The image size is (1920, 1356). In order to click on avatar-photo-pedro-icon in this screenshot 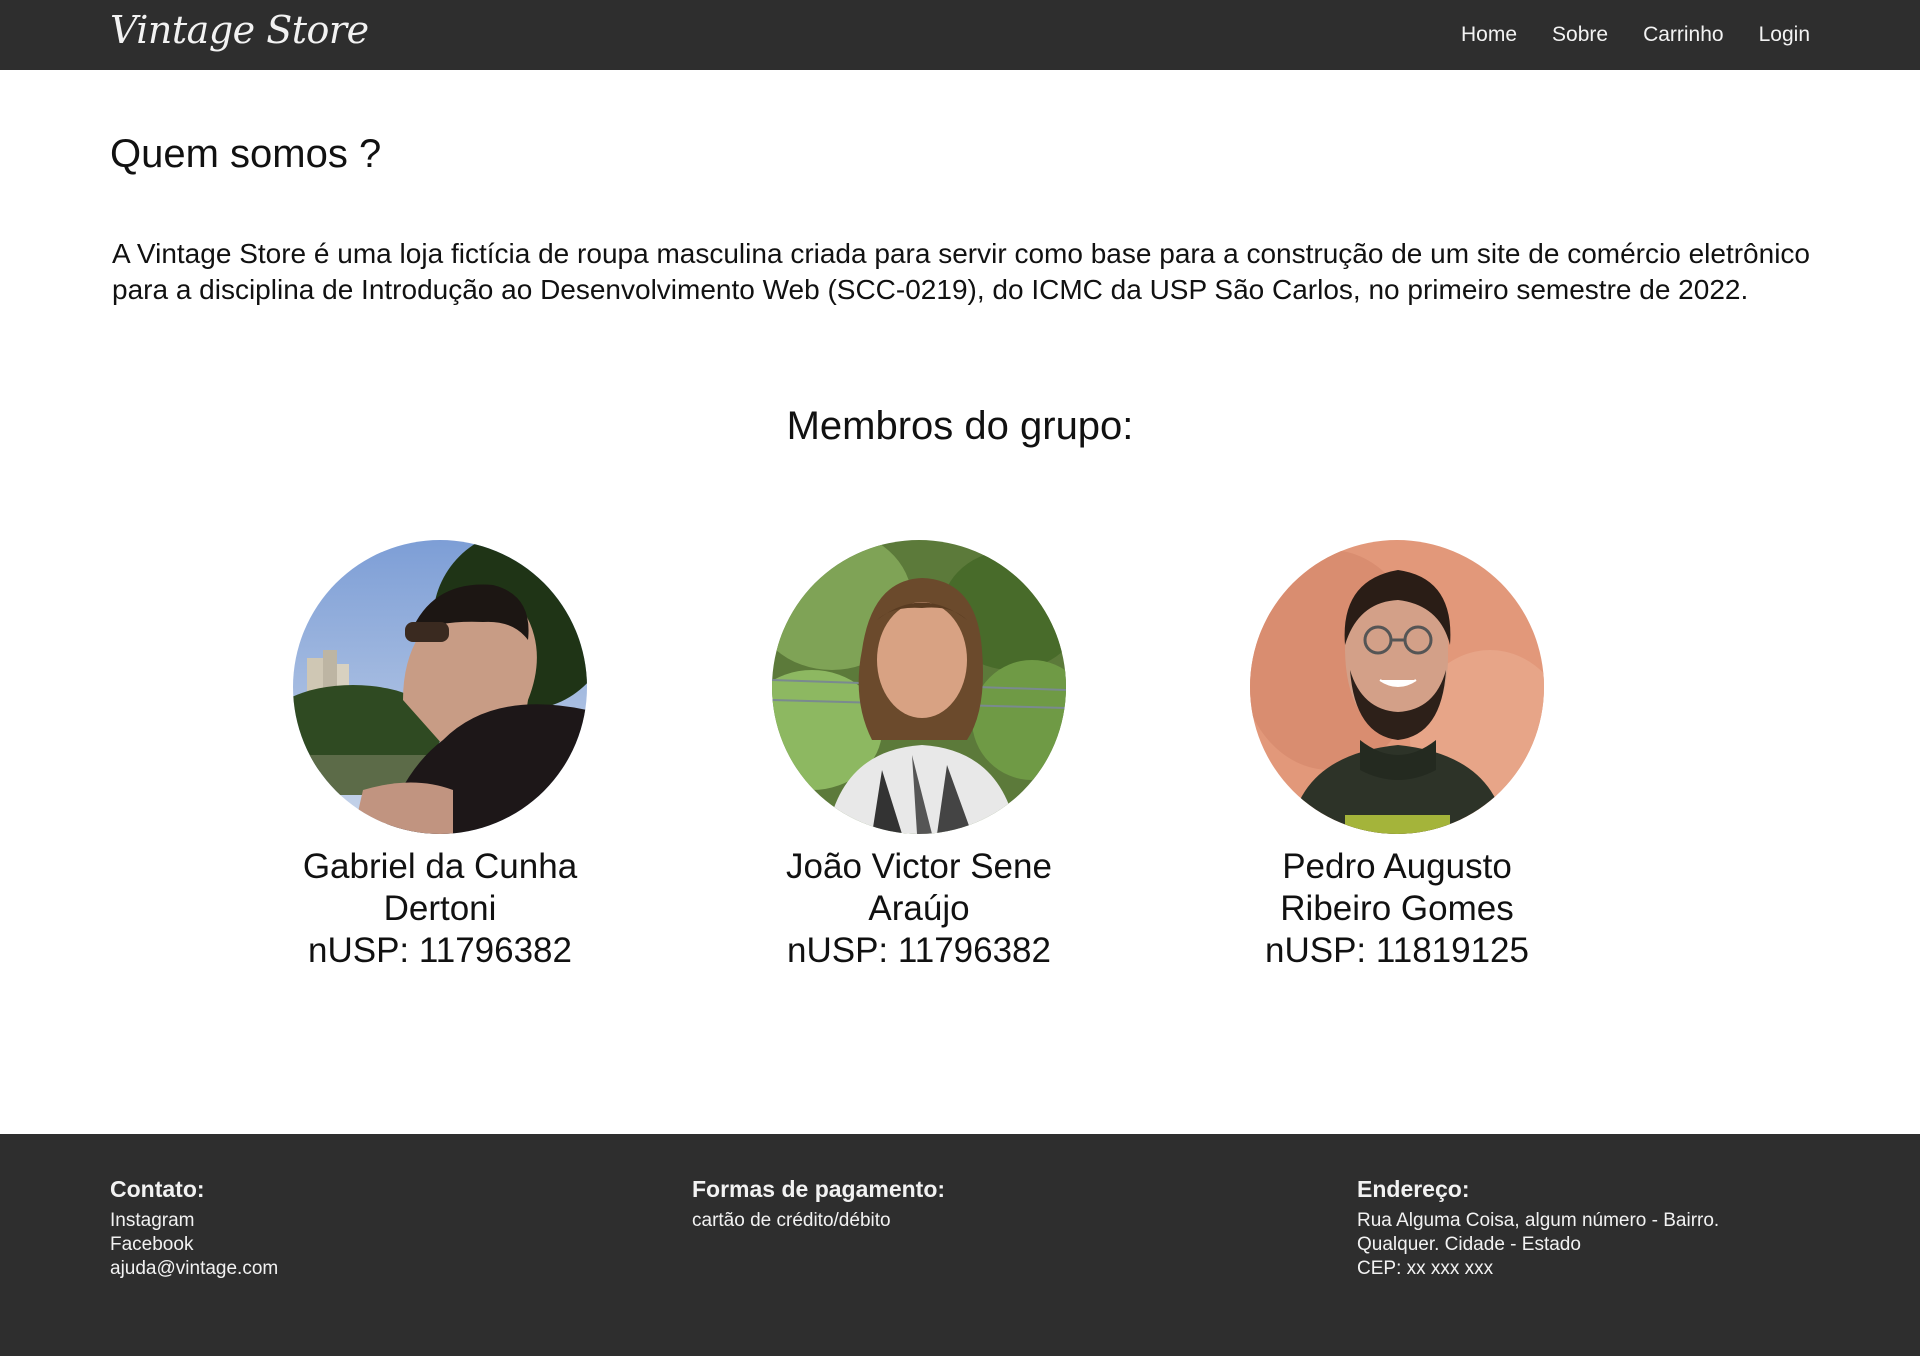, I will do `click(1397, 687)`.